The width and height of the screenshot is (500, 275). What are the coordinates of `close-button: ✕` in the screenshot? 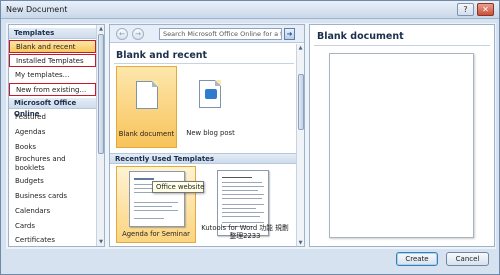 It's located at (485, 9).